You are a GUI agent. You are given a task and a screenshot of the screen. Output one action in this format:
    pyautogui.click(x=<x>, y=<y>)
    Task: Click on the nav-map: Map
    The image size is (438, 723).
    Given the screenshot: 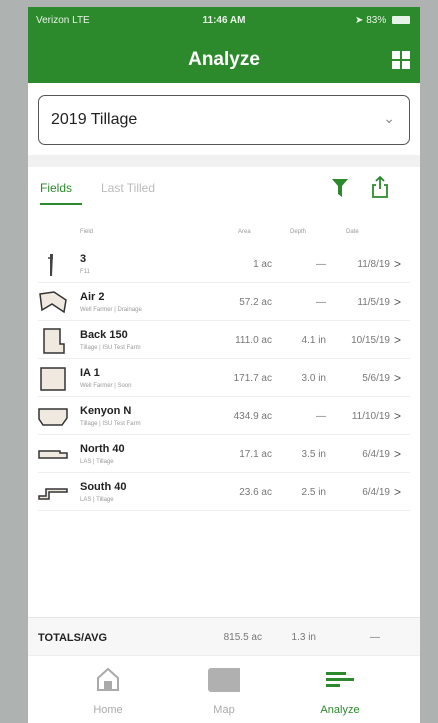 What is the action you would take?
    pyautogui.click(x=224, y=689)
    